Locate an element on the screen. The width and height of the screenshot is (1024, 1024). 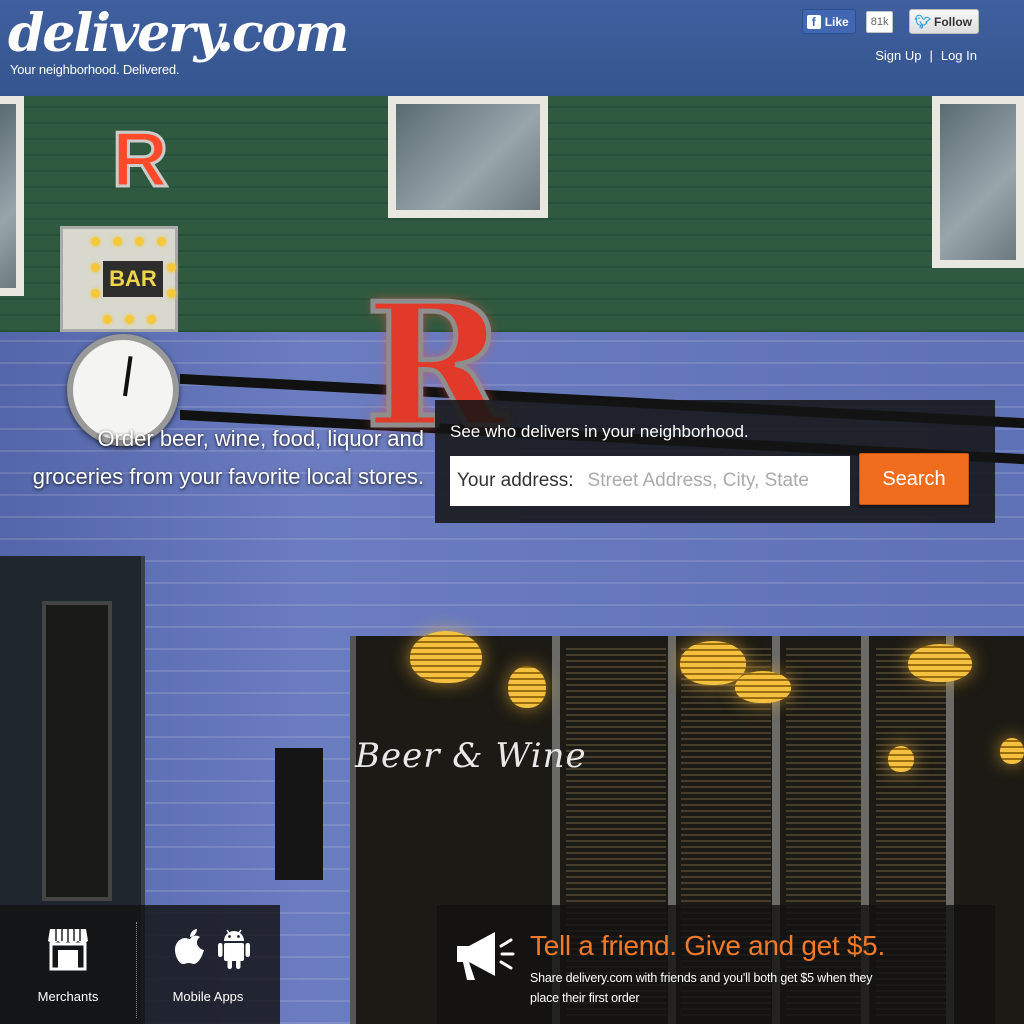
referral-promo-title: Tell a friend. Give and get $5. is located at coordinates (707, 946).